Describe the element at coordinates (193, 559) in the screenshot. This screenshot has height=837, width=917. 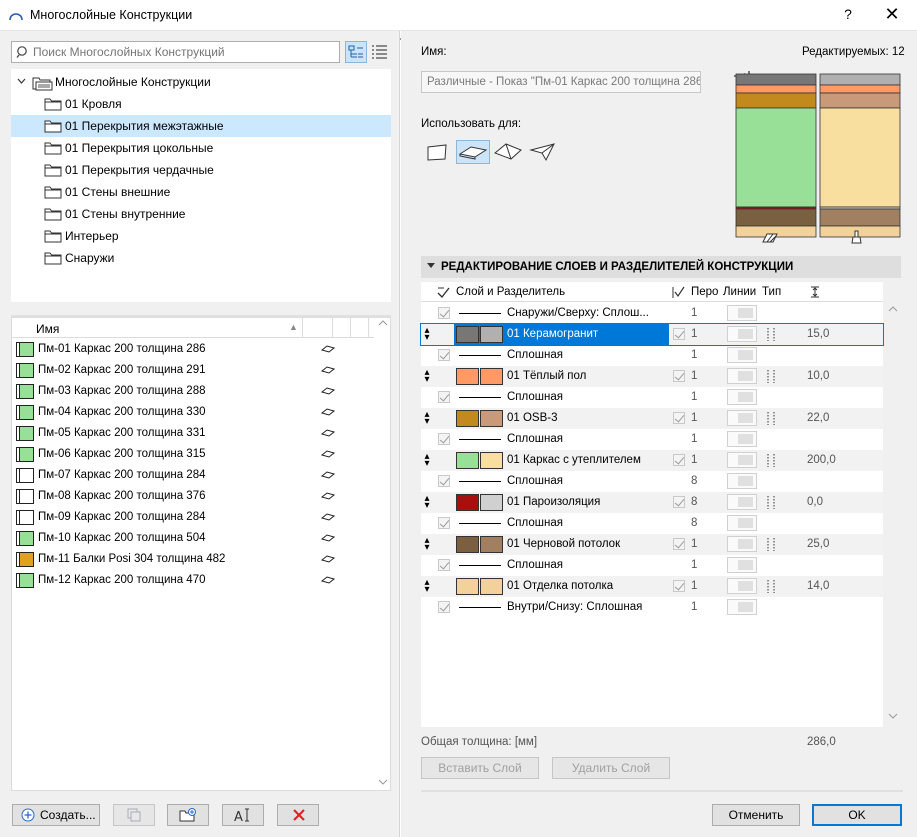
I see `list-item: Пм-11 Балки Posi 304 толщина 482` at that location.